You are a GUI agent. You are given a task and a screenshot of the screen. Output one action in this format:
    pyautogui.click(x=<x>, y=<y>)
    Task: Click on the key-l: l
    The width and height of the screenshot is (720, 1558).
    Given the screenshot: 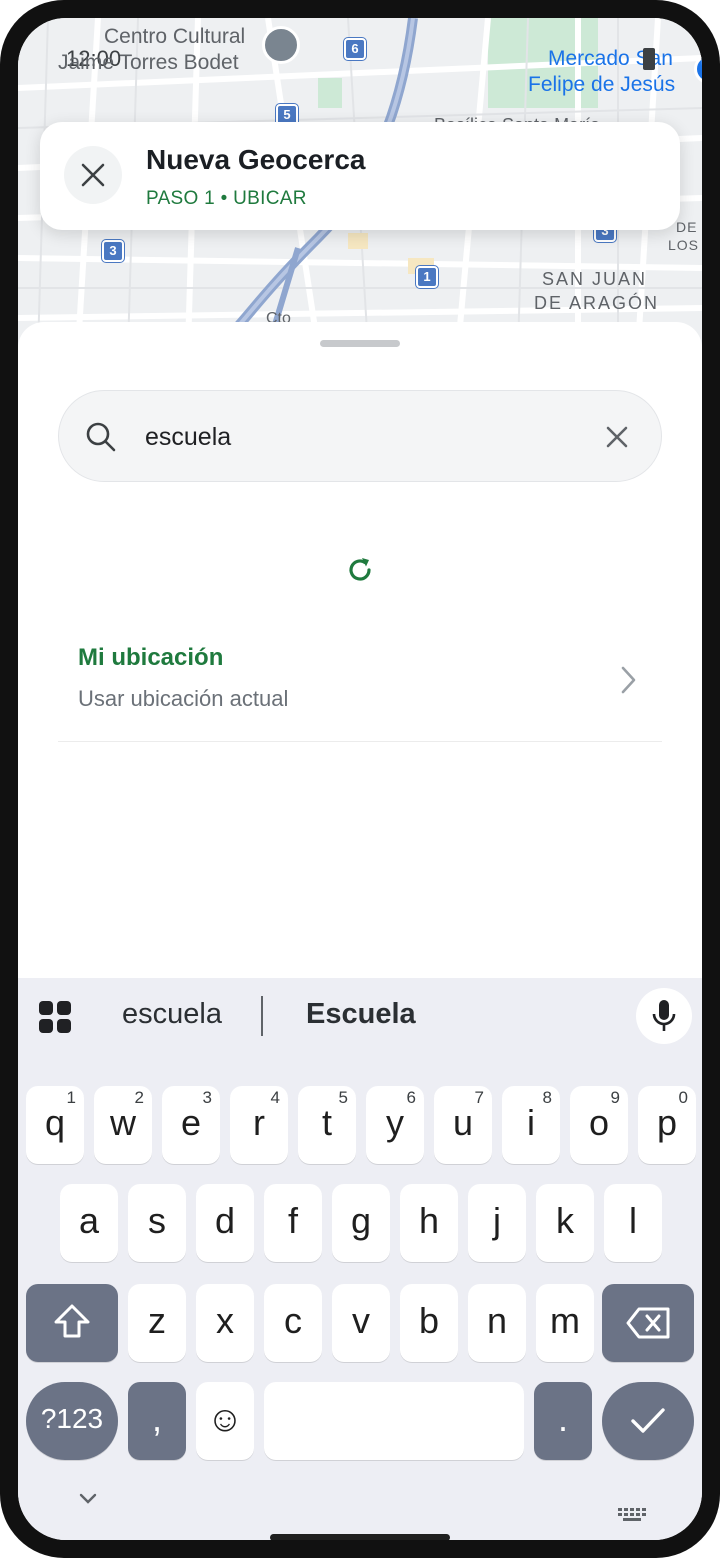 What is the action you would take?
    pyautogui.click(x=633, y=1223)
    